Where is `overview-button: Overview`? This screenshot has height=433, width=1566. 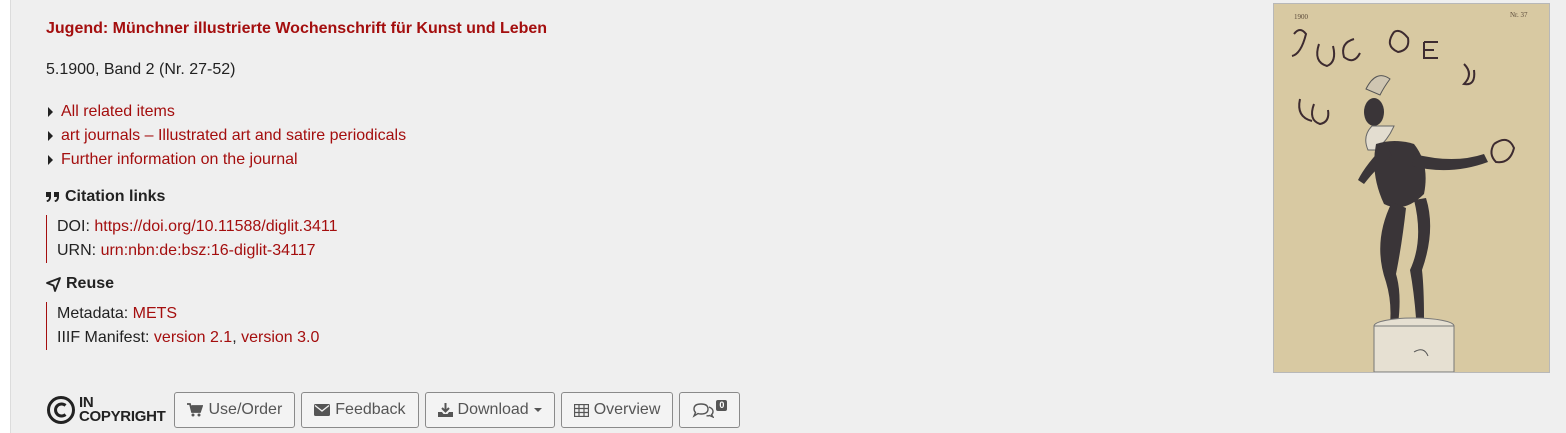 overview-button: Overview is located at coordinates (617, 410).